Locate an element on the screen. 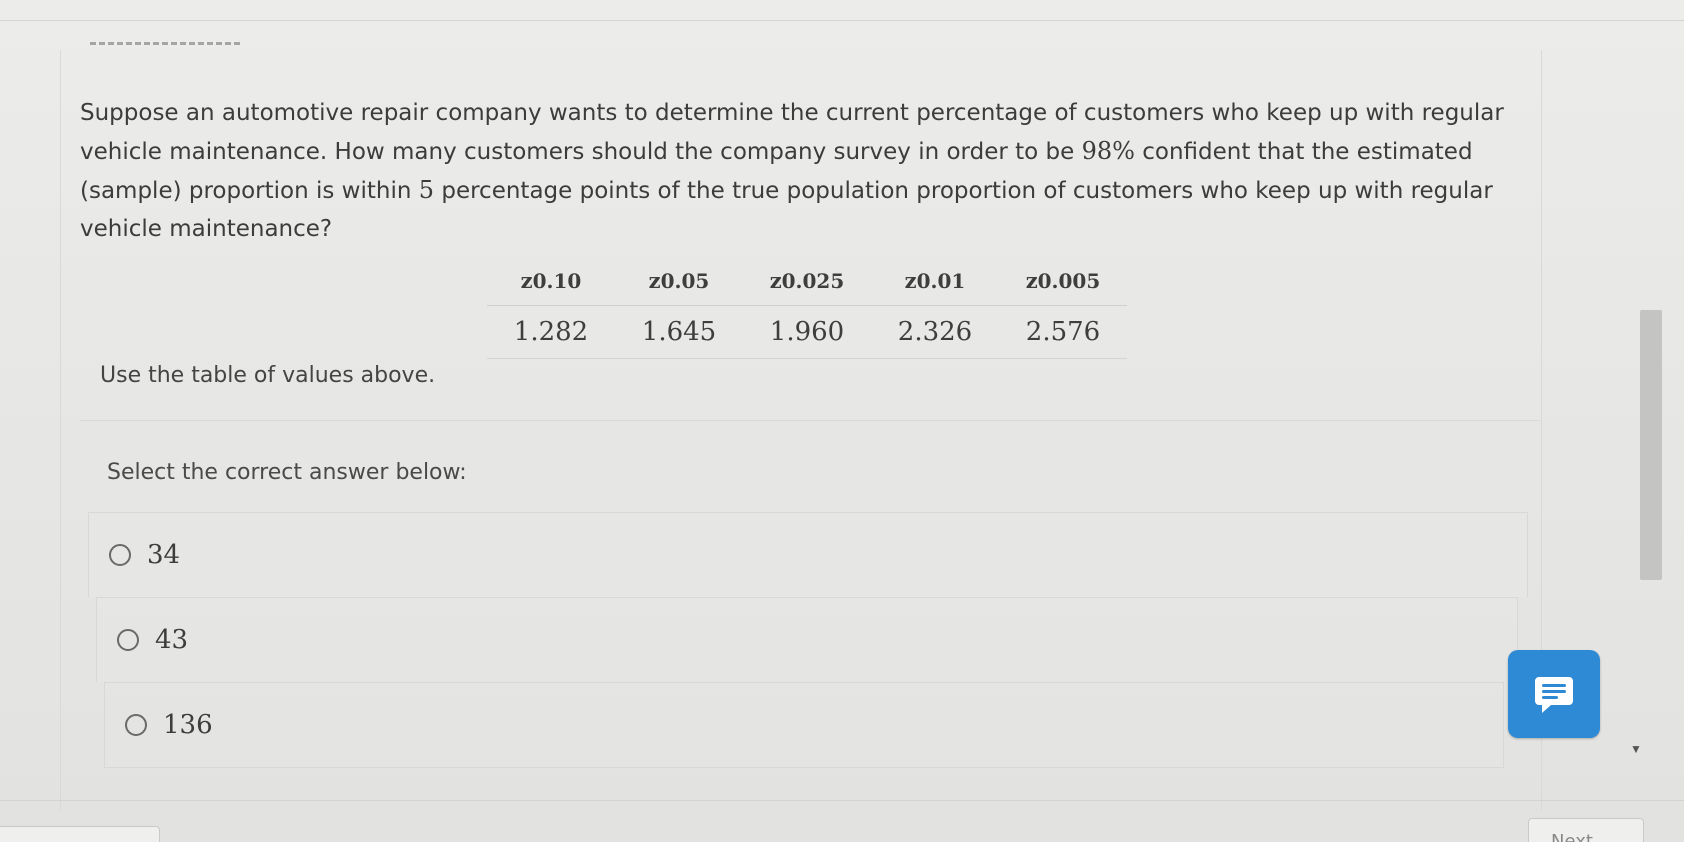  z-table-header-row: z0.10 z0.05 z0.025 z0.01 z0.005 is located at coordinates (807, 280).